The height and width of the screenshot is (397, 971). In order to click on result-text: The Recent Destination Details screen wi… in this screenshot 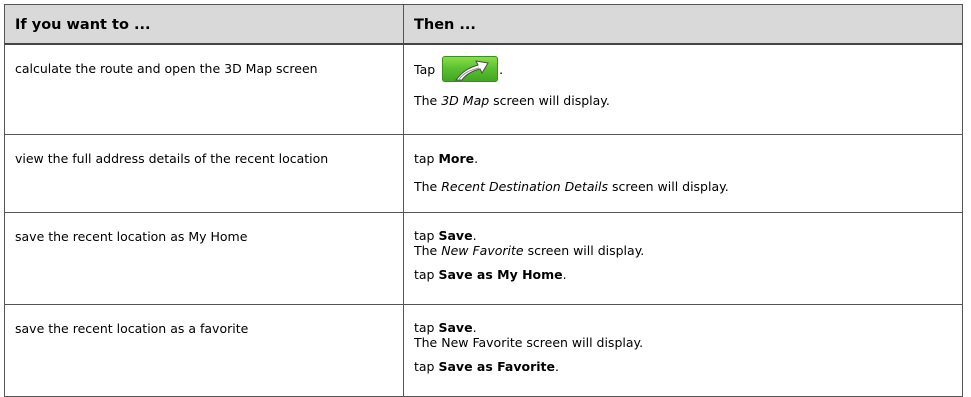, I will do `click(683, 186)`.